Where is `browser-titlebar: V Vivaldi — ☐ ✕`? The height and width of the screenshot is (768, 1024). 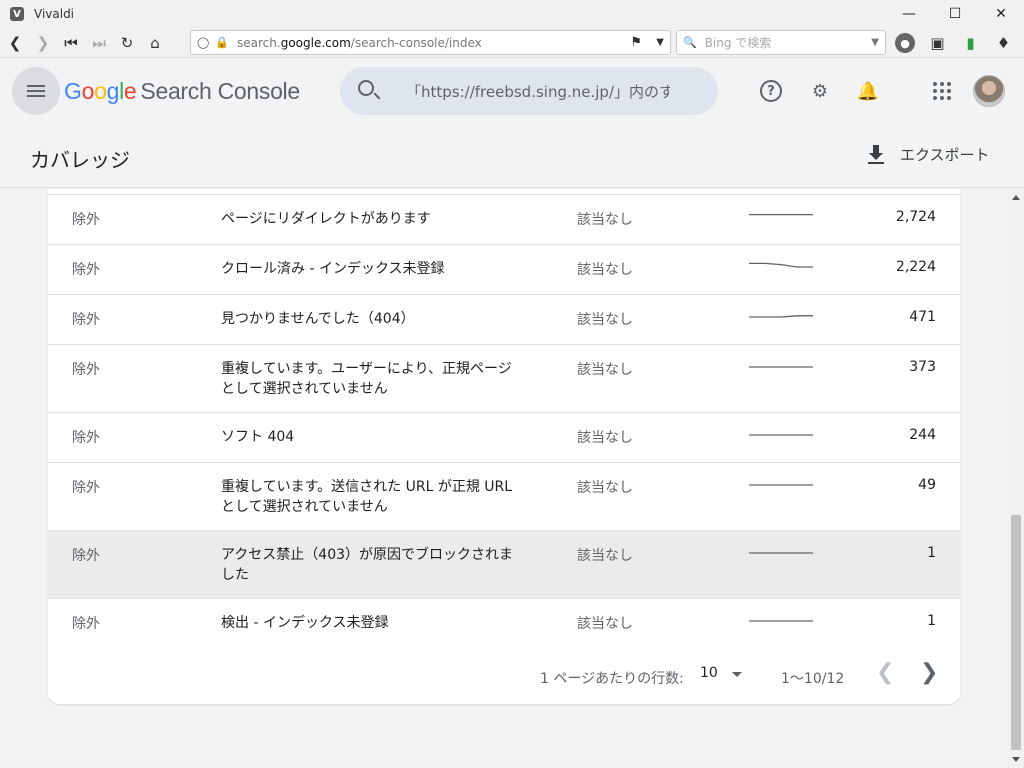 browser-titlebar: V Vivaldi — ☐ ✕ is located at coordinates (512, 14).